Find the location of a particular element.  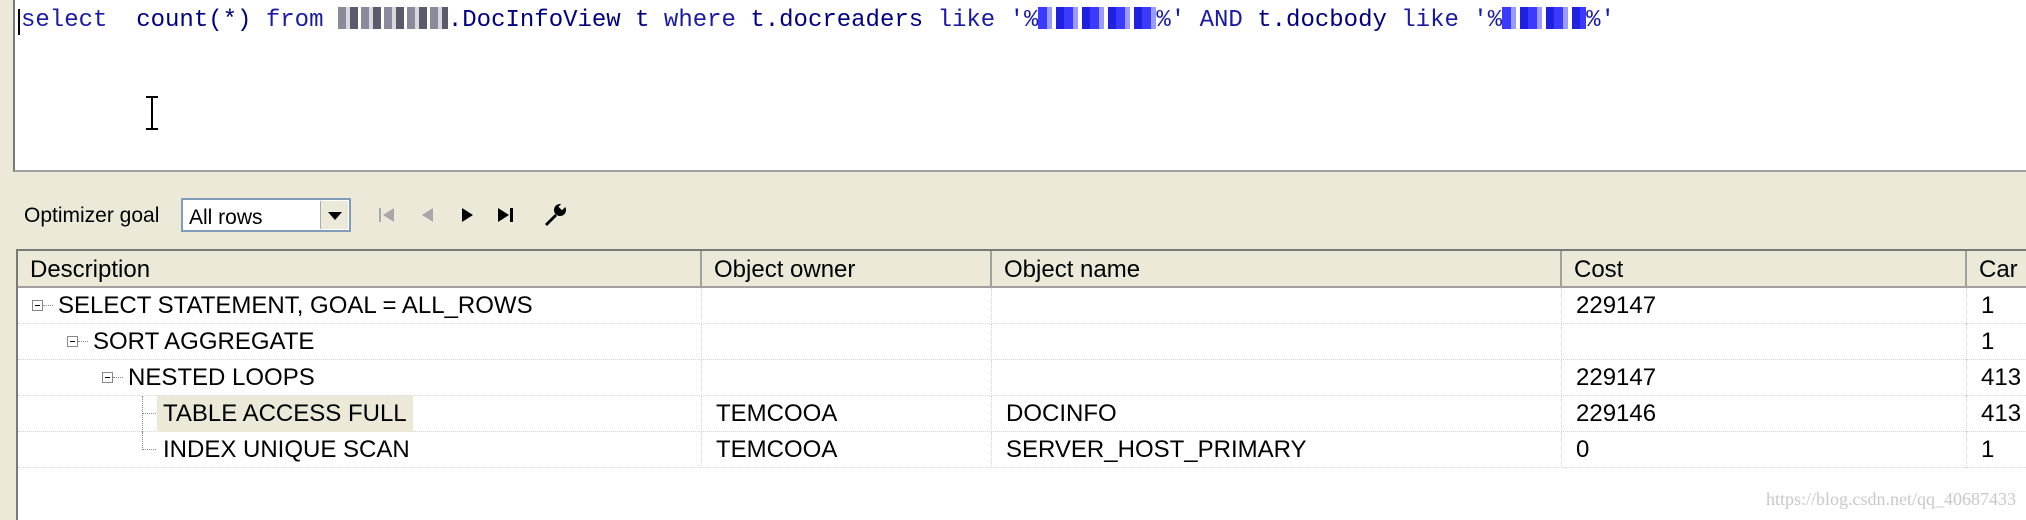

plan-row: TABLE ACCESS FULL TEMCOOA DOCINFO 229146 413 is located at coordinates (1022, 414).